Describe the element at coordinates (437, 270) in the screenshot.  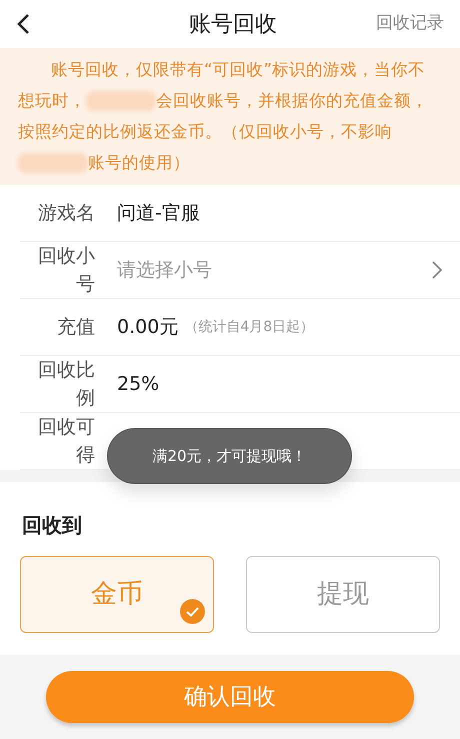
I see `chevron-right-icon` at that location.